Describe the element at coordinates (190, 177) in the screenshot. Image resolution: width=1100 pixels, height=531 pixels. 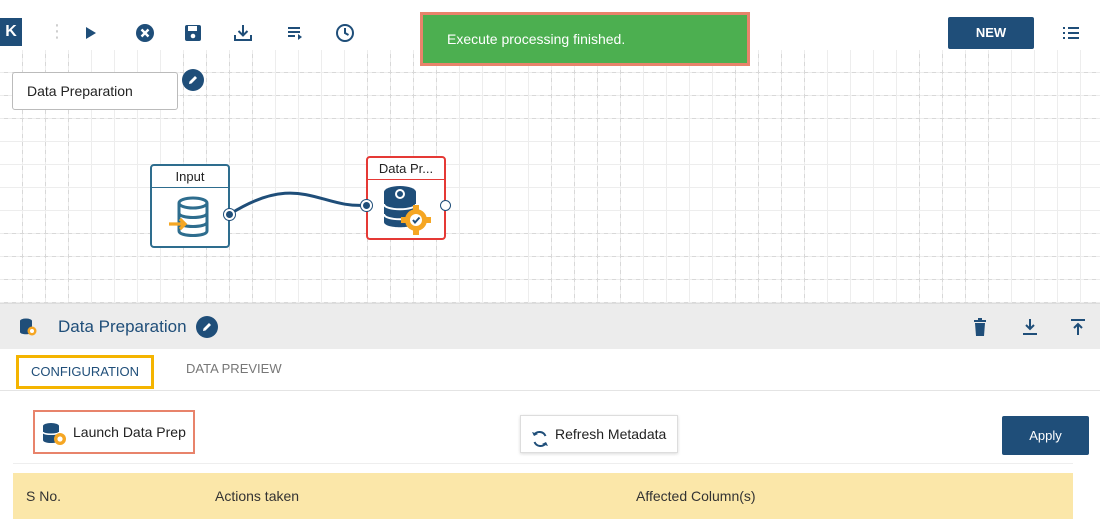
I see `node-title: Input` at that location.